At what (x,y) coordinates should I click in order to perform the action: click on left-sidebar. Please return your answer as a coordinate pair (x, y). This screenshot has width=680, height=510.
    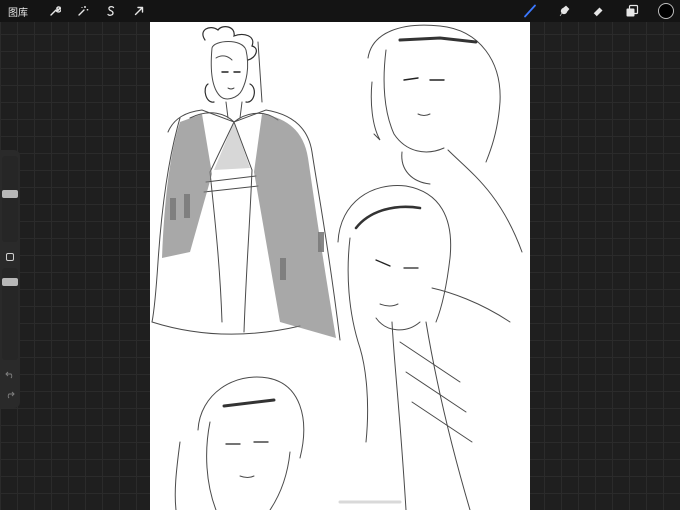
    Looking at the image, I should click on (10, 279).